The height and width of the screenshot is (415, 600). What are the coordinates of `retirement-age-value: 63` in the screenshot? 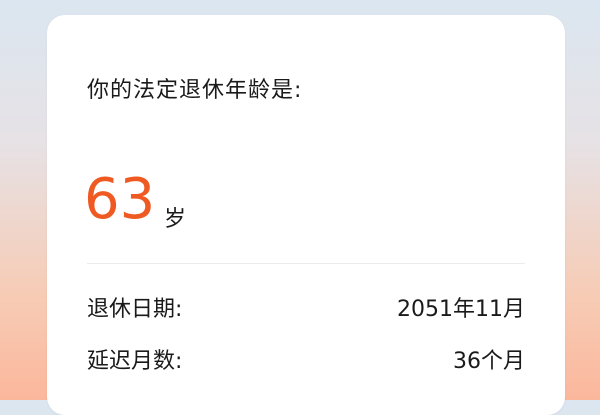 It's located at (120, 199).